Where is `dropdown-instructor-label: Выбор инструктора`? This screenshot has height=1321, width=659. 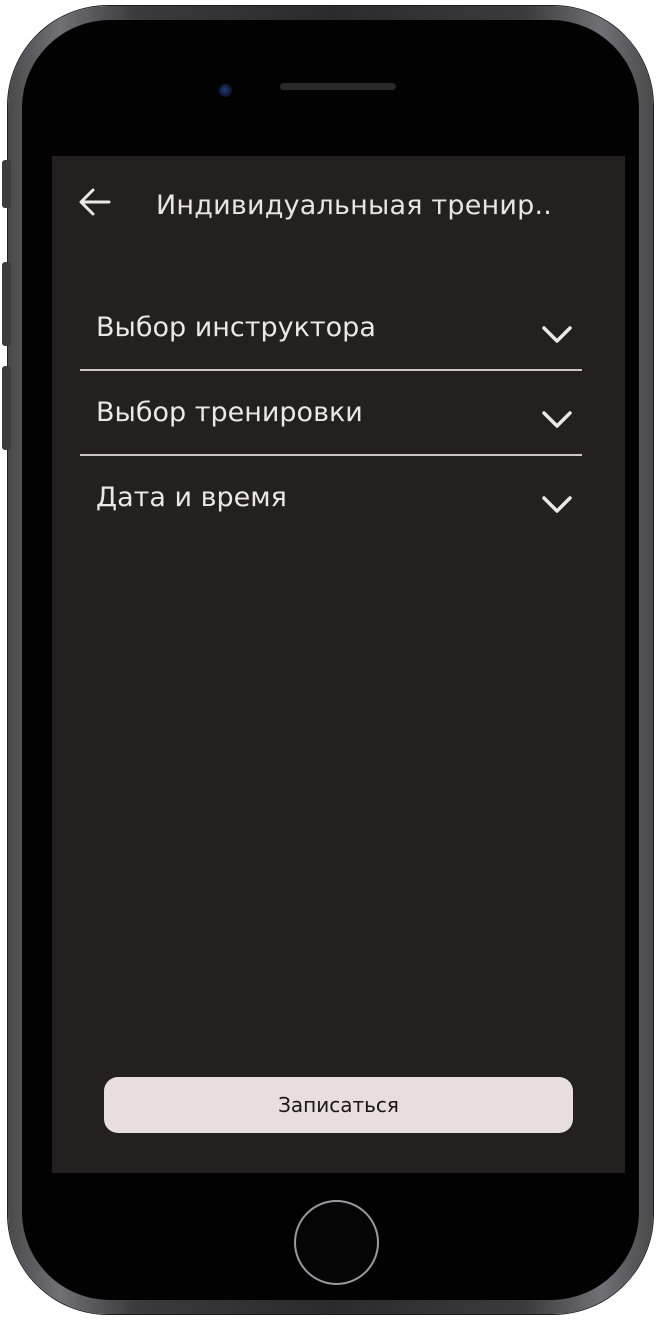
dropdown-instructor-label: Выбор инструктора is located at coordinates (236, 327).